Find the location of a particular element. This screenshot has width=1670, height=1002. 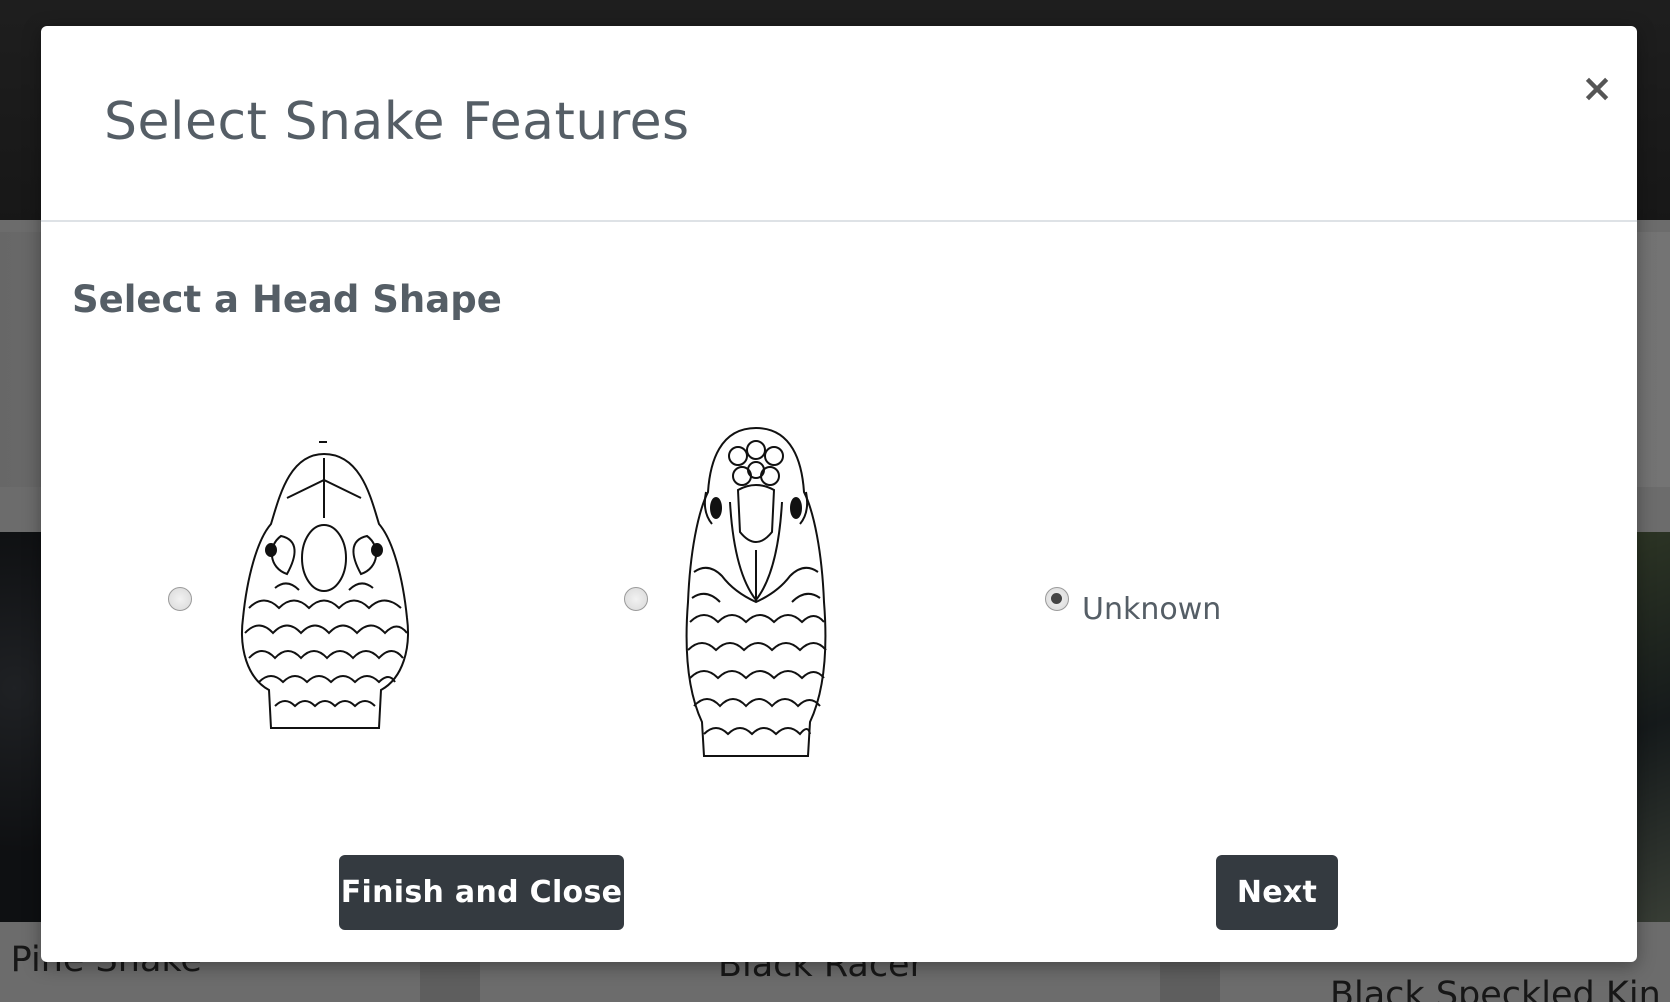

section-title: Select a Head Shape is located at coordinates (287, 299).